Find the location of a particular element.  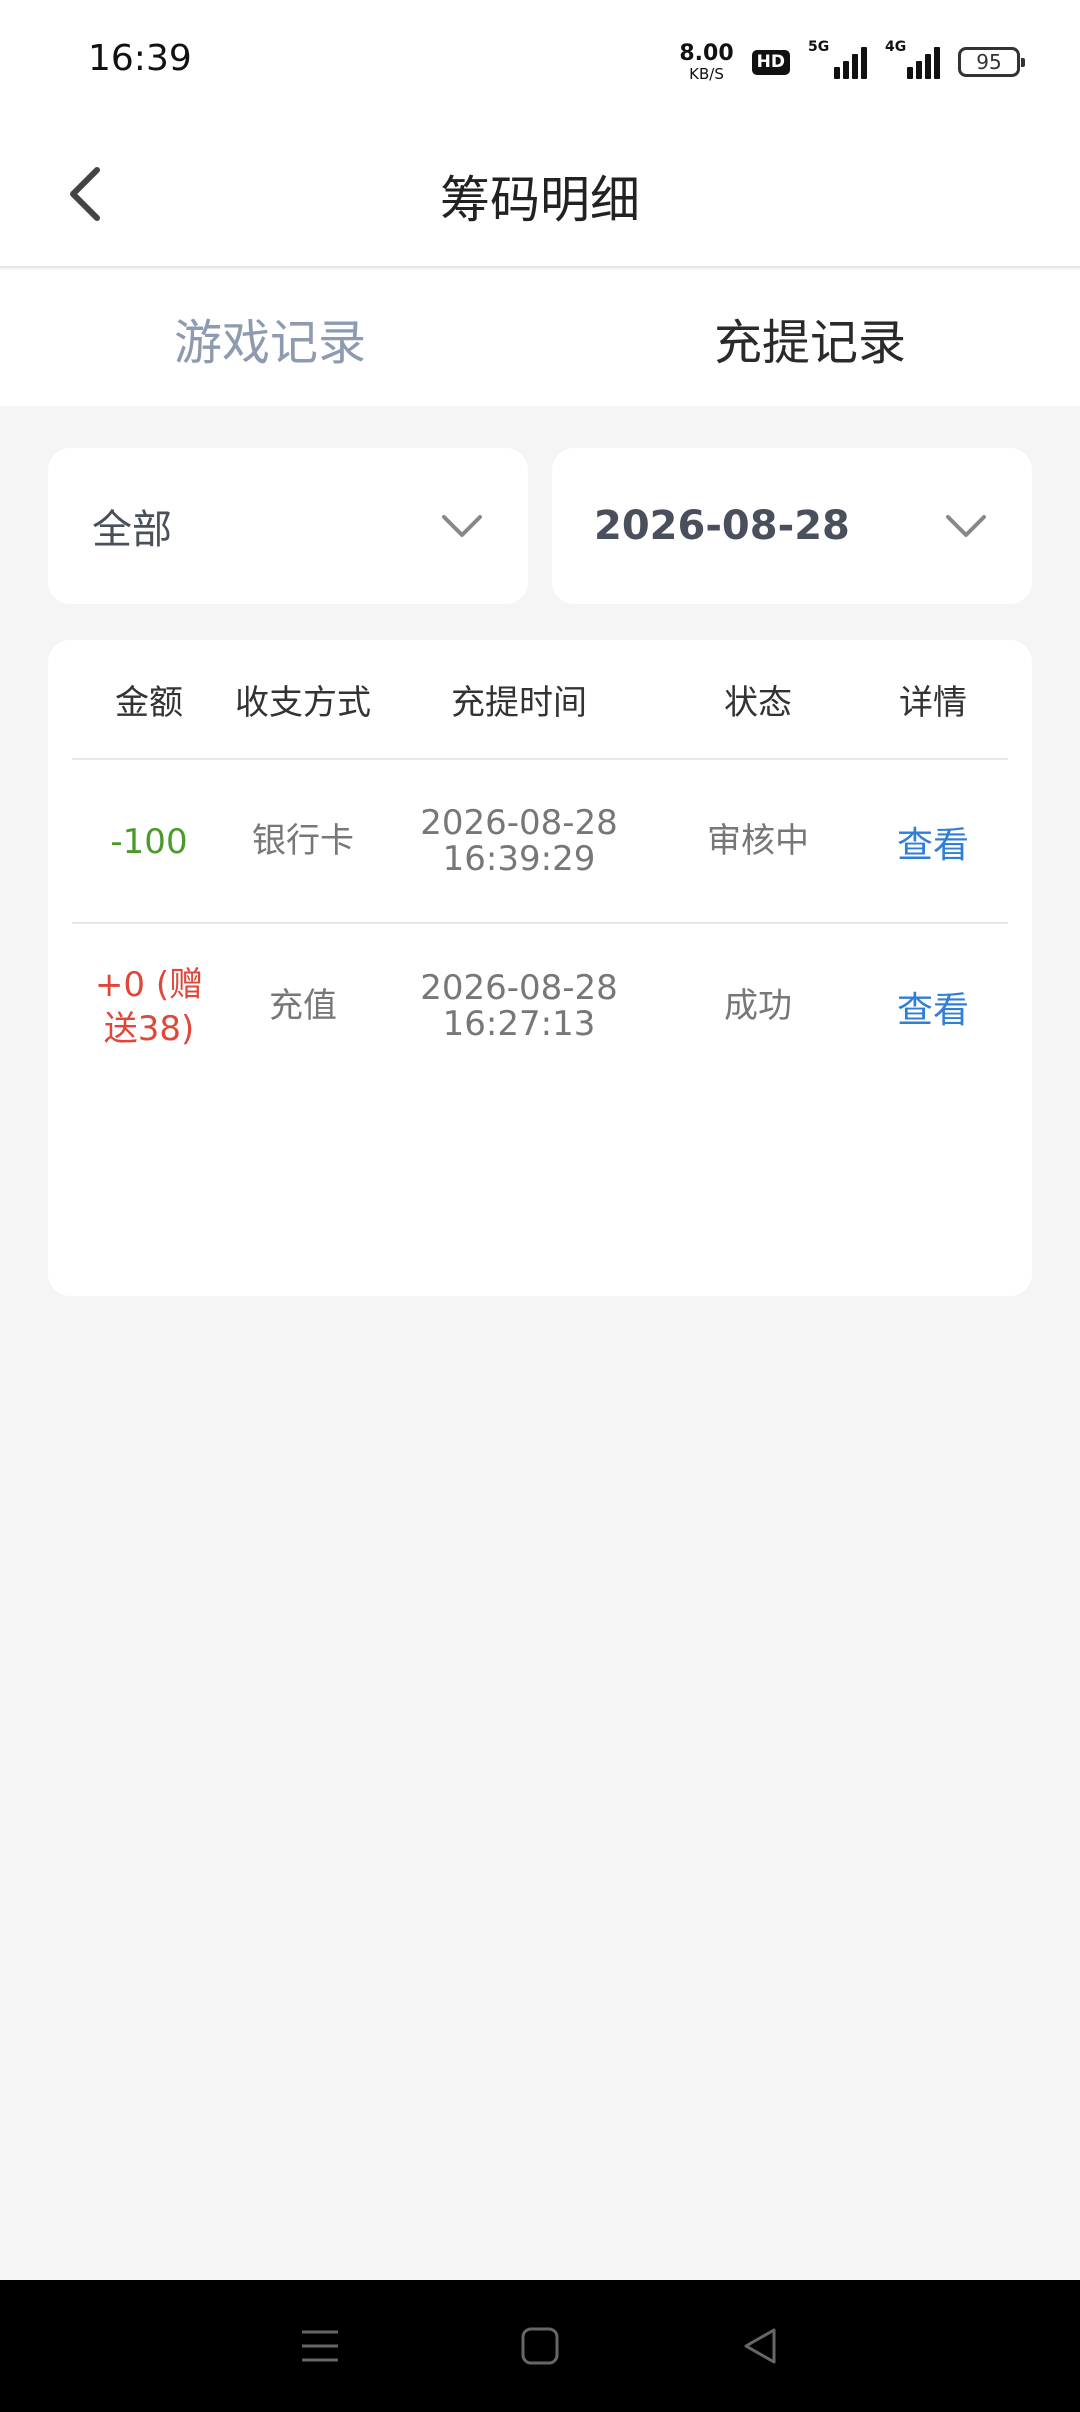

row-time-clock: 16:27:13 is located at coordinates (519, 1024).